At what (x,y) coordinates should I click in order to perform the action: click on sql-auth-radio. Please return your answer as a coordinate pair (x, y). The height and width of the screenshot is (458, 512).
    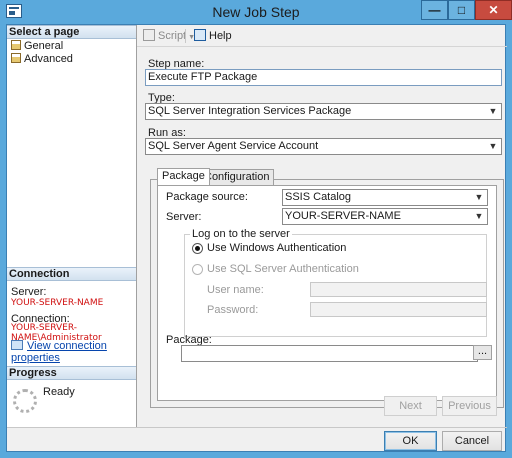
    Looking at the image, I should click on (197, 269).